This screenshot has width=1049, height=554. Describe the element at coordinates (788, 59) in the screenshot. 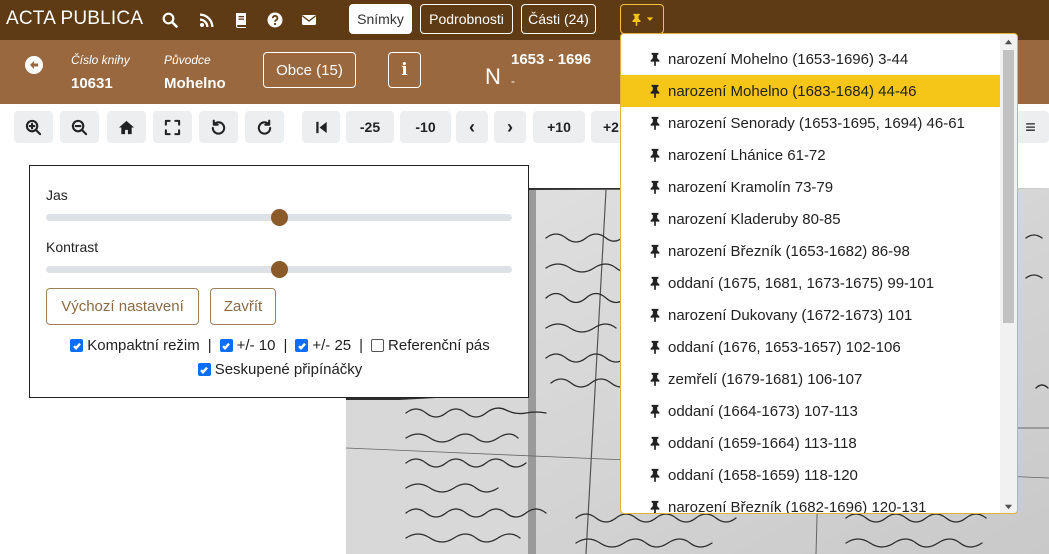

I see `pin-item-label: narození Mohelno (1653-1696) 3-44` at that location.